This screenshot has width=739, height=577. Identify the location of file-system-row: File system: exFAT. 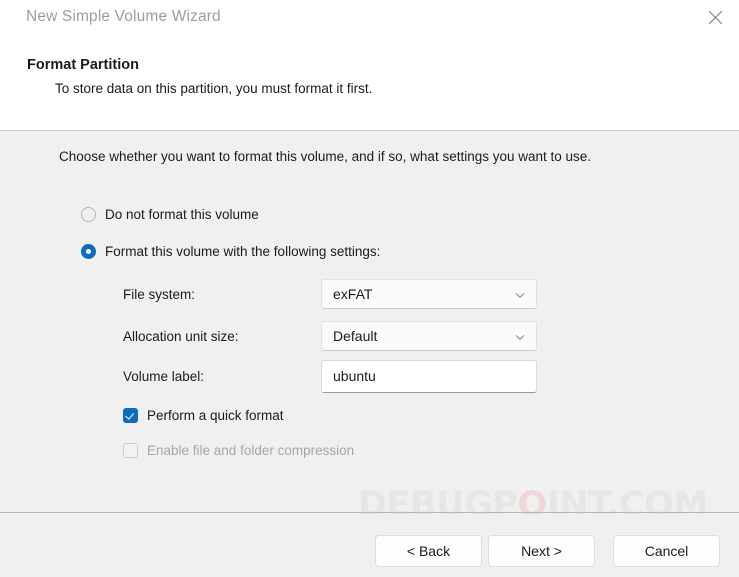
(330, 294).